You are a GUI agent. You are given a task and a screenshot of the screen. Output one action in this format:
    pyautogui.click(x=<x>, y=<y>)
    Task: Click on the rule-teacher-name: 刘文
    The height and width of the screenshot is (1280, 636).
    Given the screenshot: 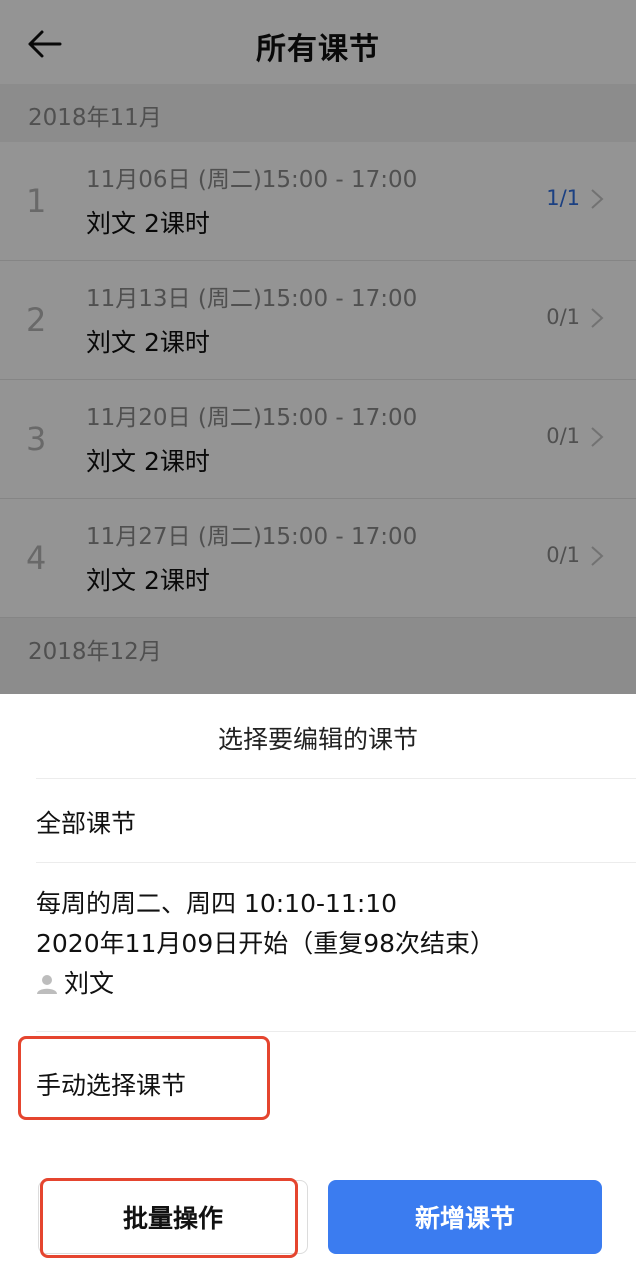 What is the action you would take?
    pyautogui.click(x=89, y=983)
    